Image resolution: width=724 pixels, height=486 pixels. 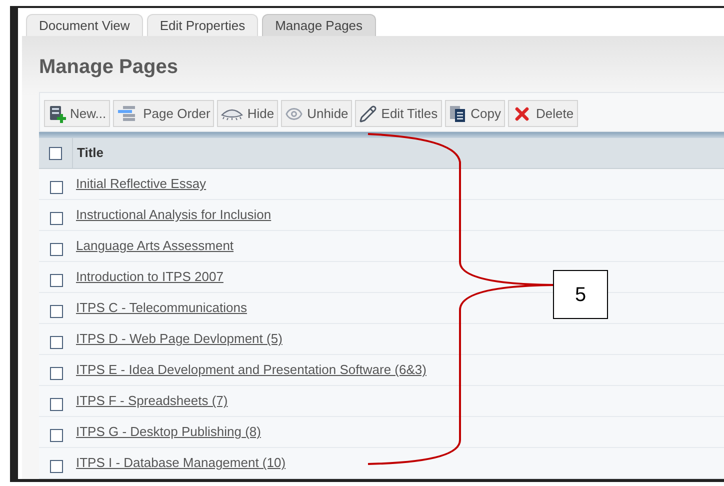 I want to click on page-title-link: ITPS C - Telecommunications, so click(x=160, y=308).